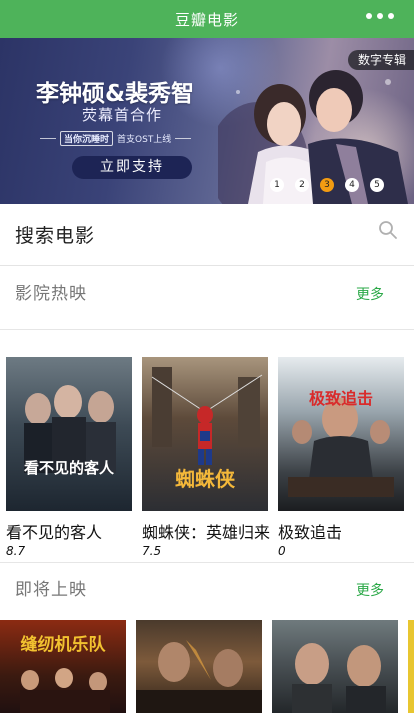  What do you see at coordinates (132, 167) in the screenshot?
I see `support-button: 立即支持` at bounding box center [132, 167].